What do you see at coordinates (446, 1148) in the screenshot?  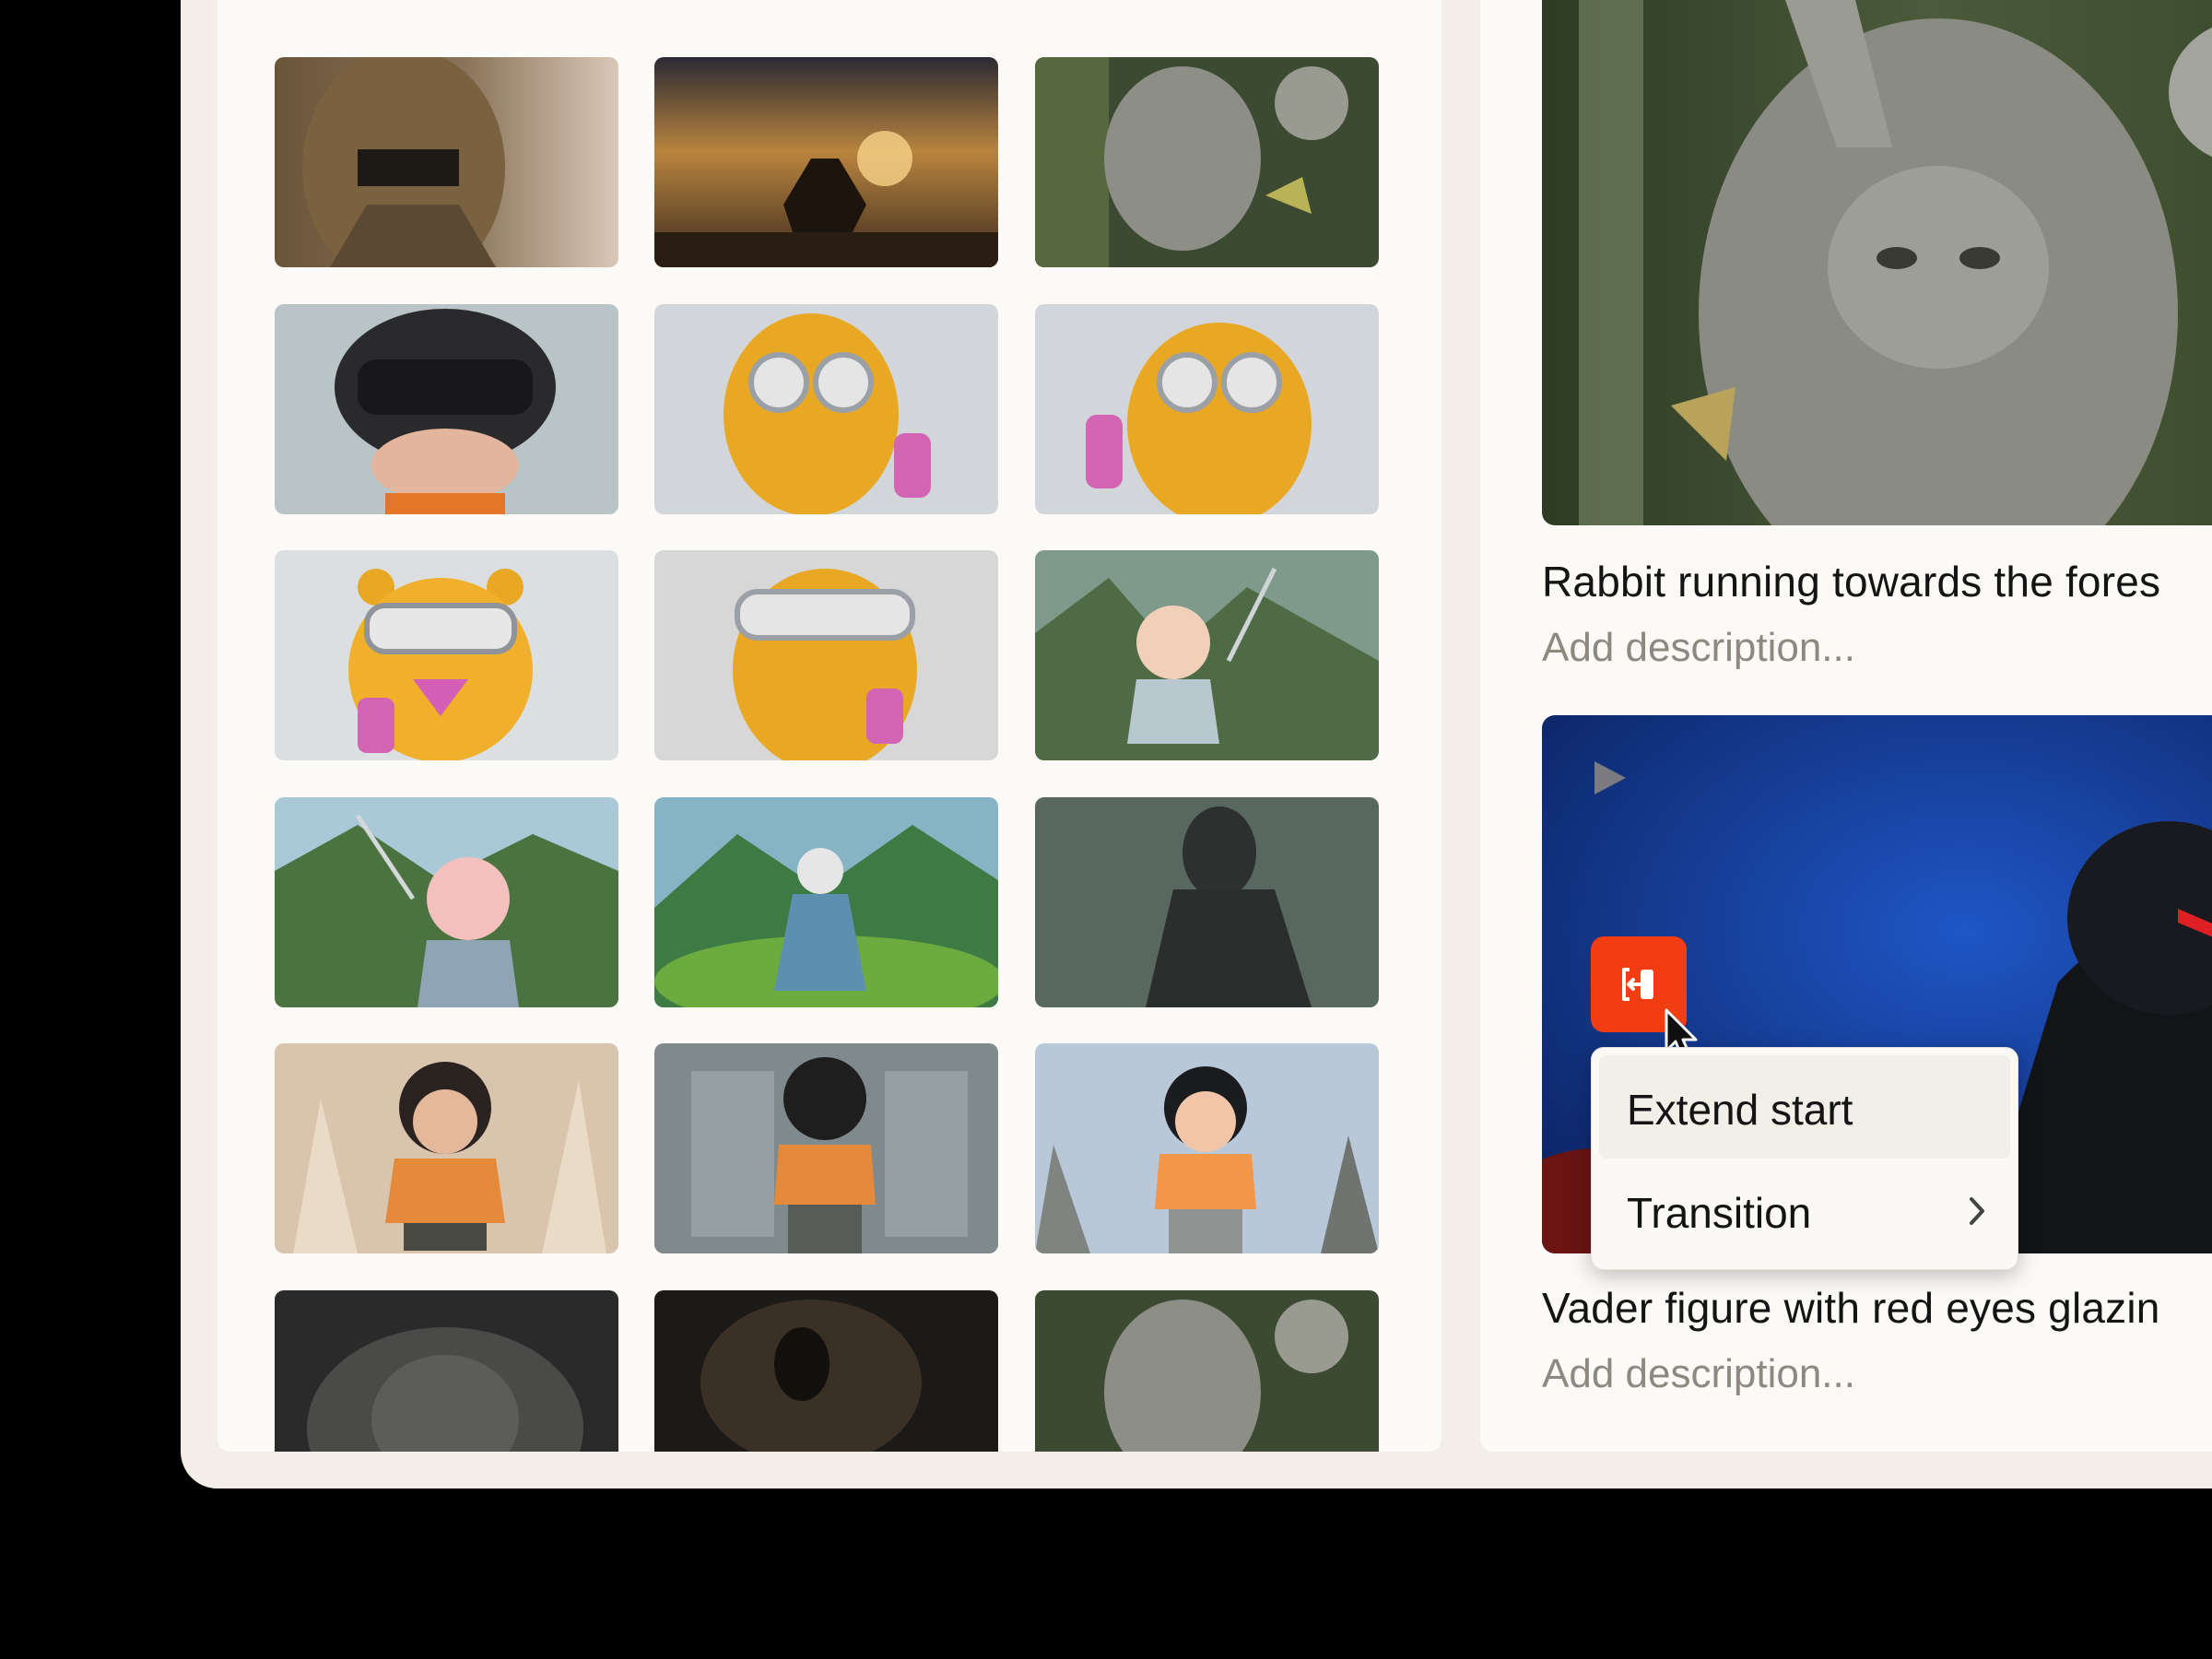 I see `media-thumbnail-headphone-kid` at bounding box center [446, 1148].